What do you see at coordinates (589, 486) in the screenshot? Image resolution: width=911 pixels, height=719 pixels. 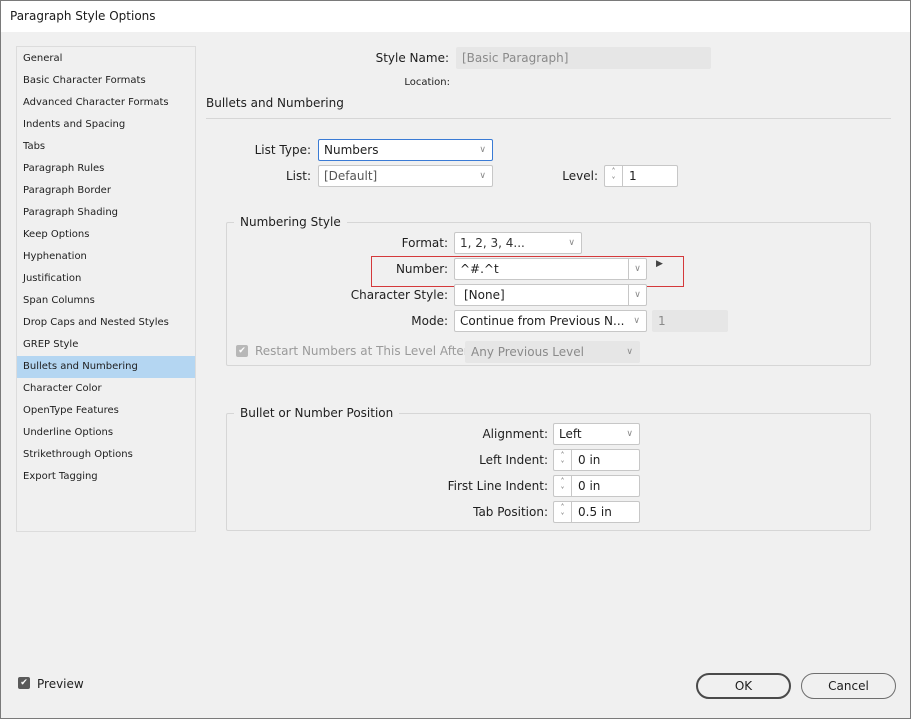 I see `first-line-indent-value: 0 in` at bounding box center [589, 486].